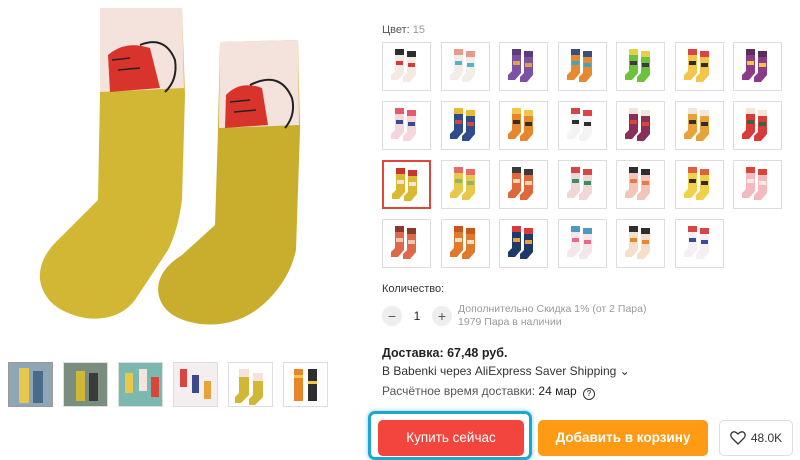 The height and width of the screenshot is (460, 800). Describe the element at coordinates (445, 353) in the screenshot. I see `delivery-cost: Доставка: 67,48 руб.` at that location.